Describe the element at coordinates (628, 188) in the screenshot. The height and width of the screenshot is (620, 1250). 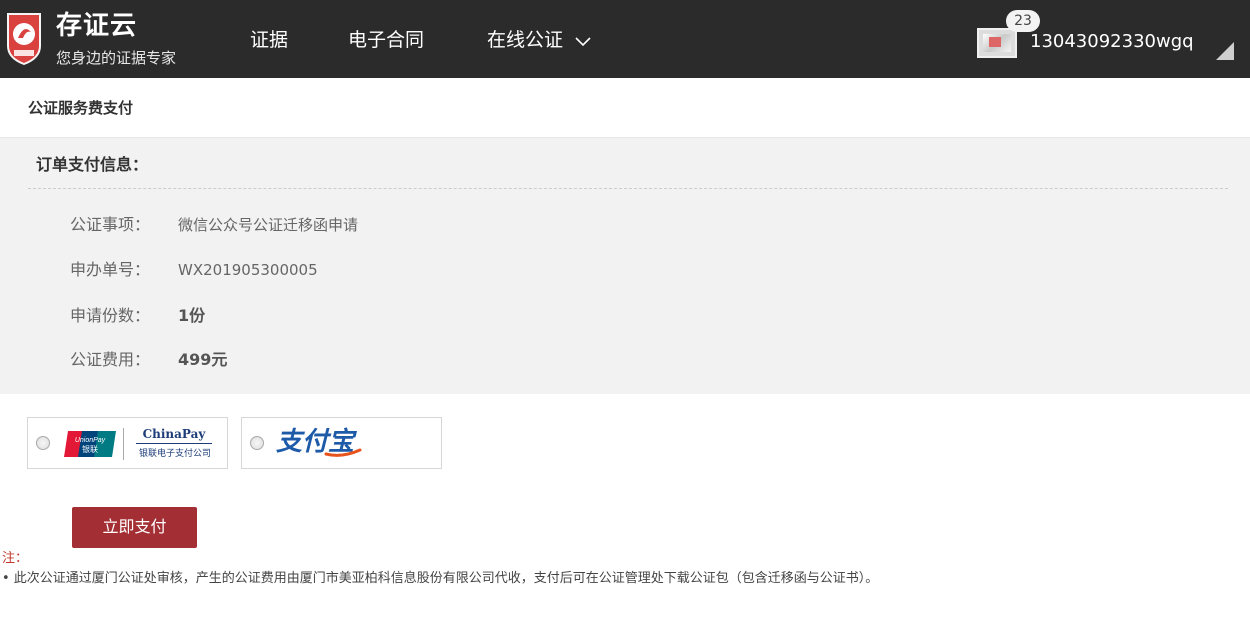
I see `dashed-divider` at that location.